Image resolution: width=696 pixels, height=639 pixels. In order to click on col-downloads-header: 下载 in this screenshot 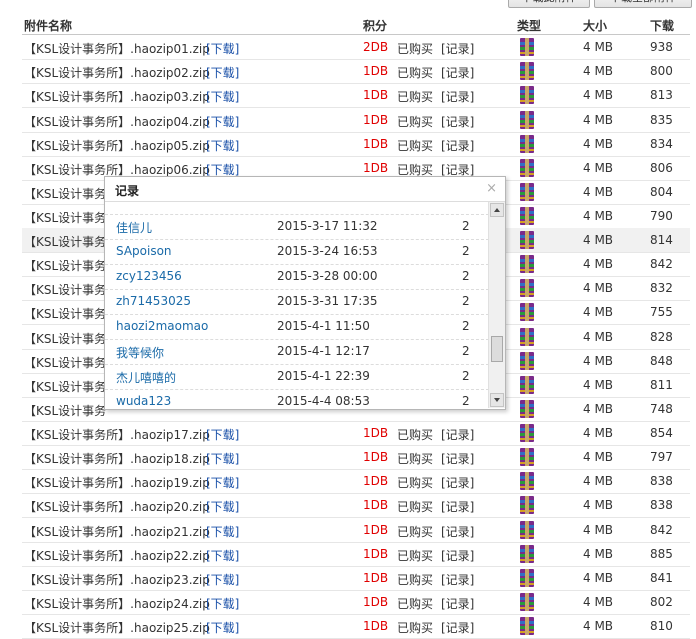, I will do `click(662, 26)`.